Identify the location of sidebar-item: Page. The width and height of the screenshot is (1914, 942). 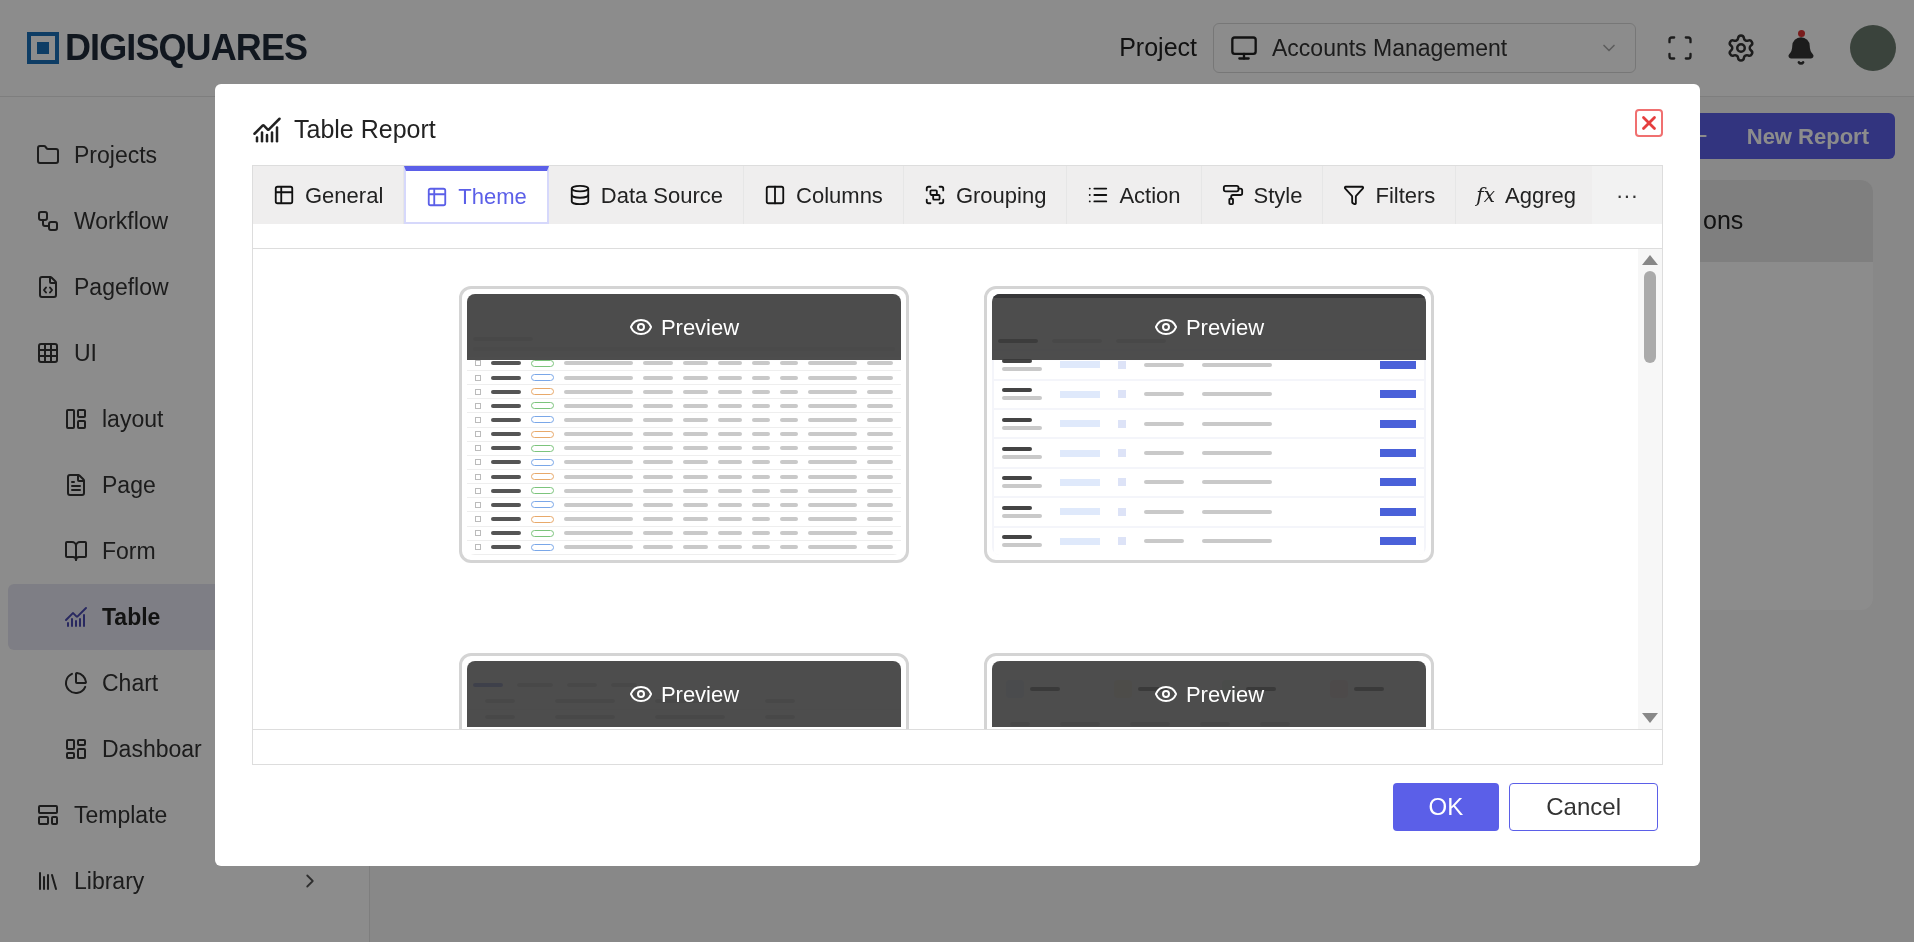
(184, 485).